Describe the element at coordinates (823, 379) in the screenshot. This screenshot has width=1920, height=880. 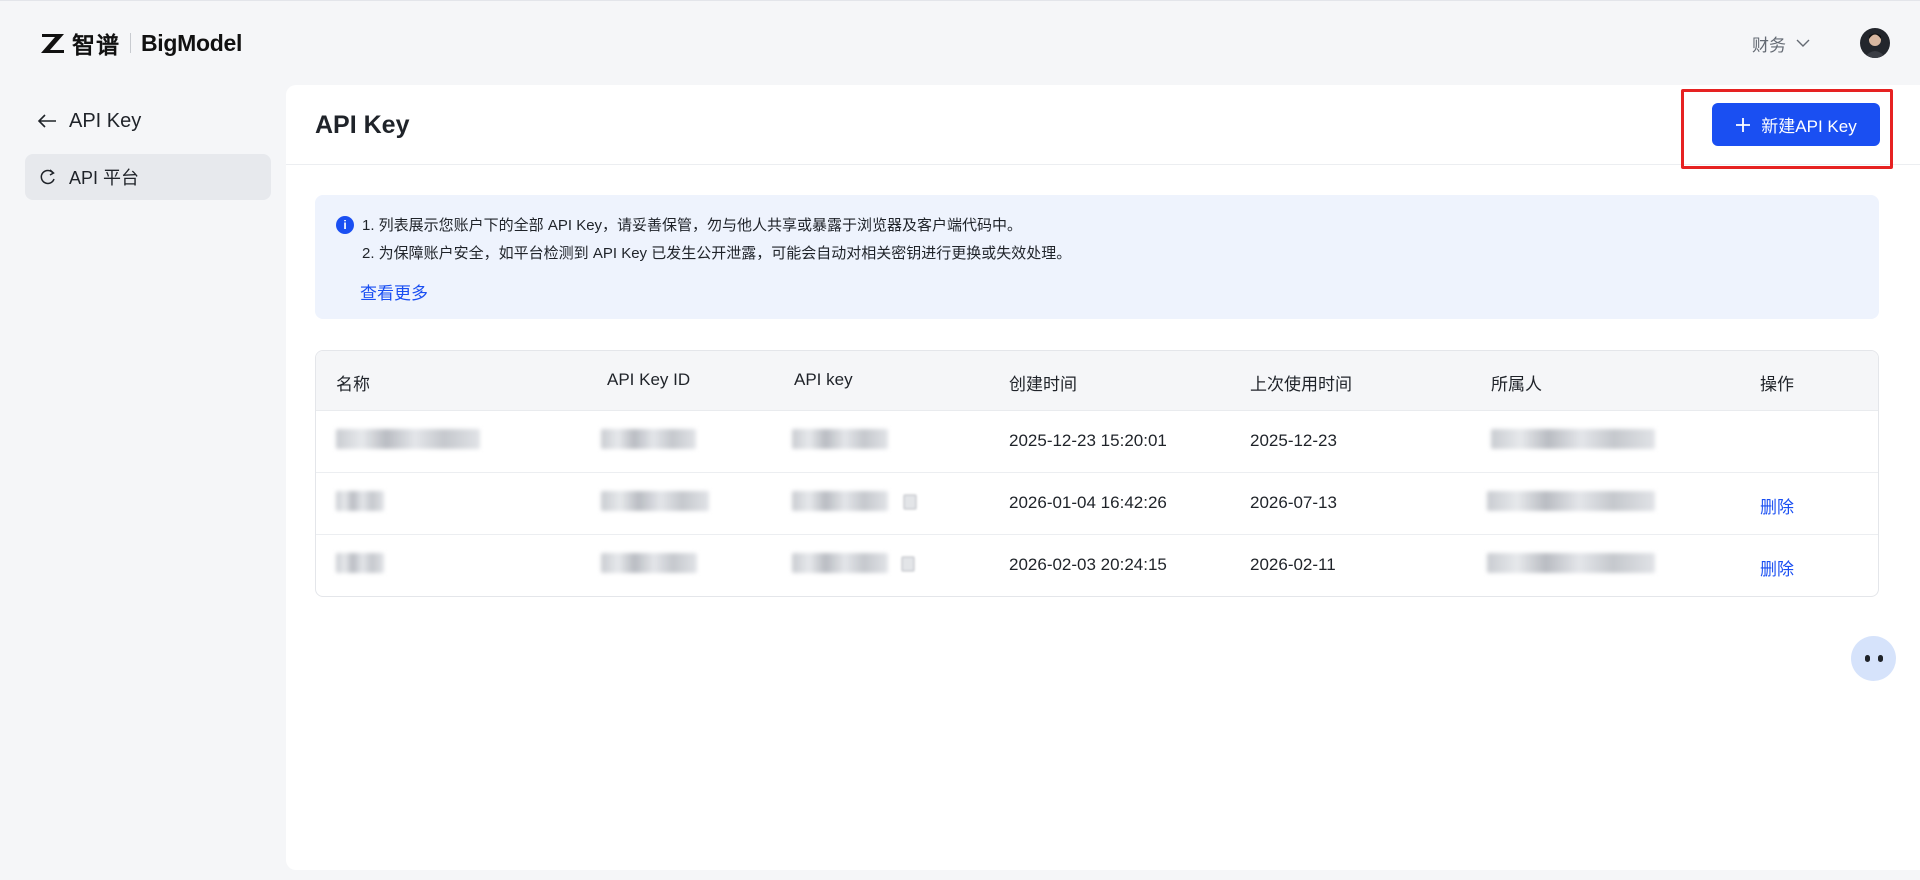
I see `column-header-api-key: API key` at that location.